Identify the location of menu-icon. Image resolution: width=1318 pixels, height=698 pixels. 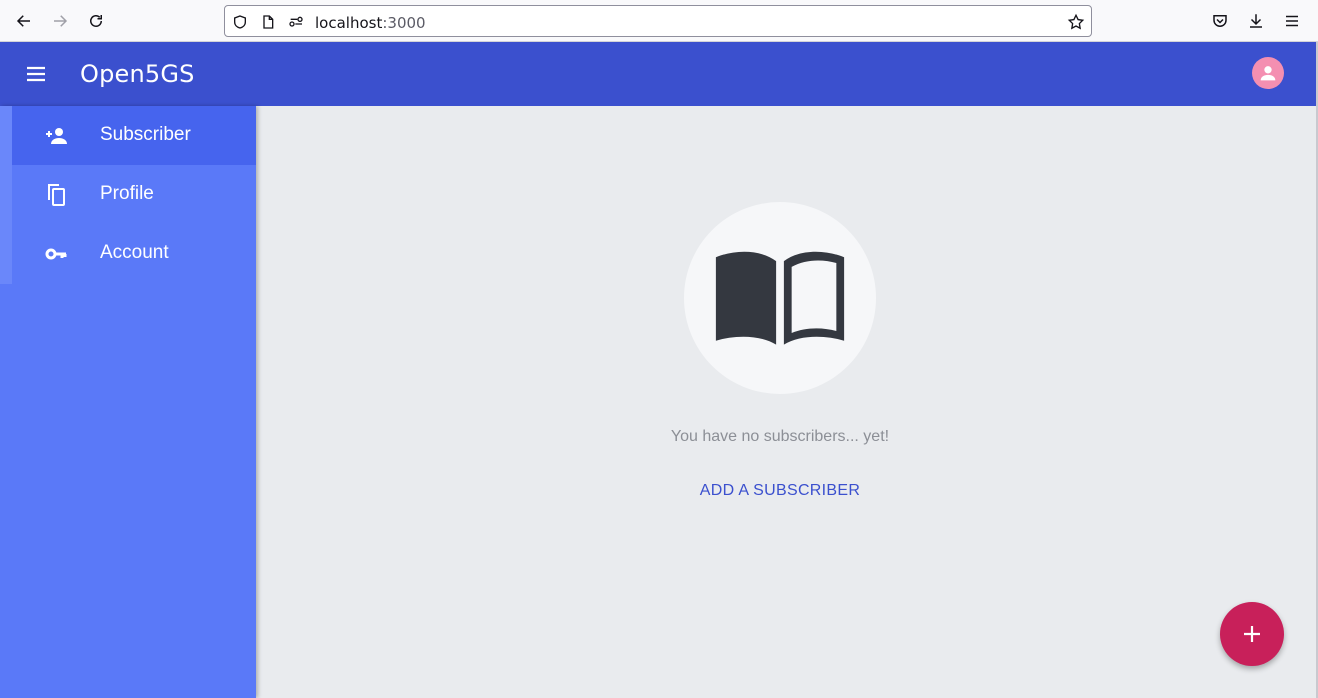
(36, 74).